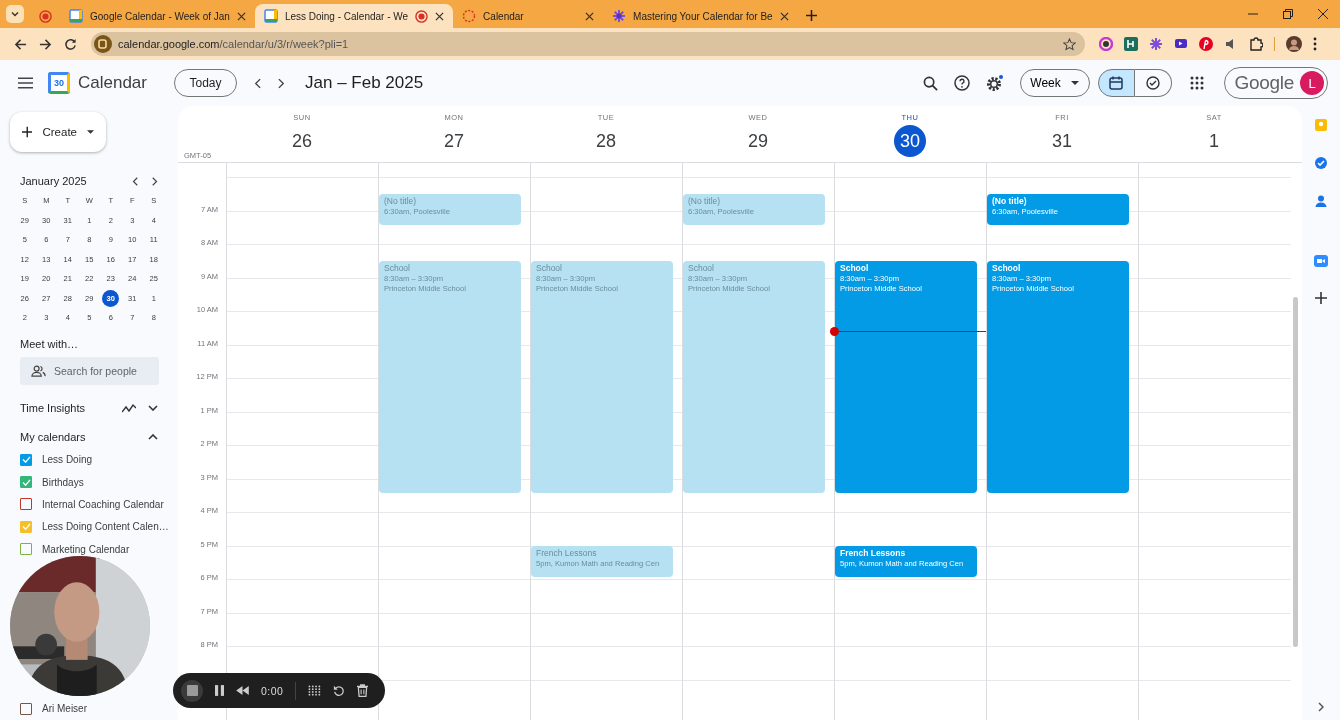 The image size is (1340, 720). What do you see at coordinates (528, 16) in the screenshot?
I see `browser-tab: Calendar` at bounding box center [528, 16].